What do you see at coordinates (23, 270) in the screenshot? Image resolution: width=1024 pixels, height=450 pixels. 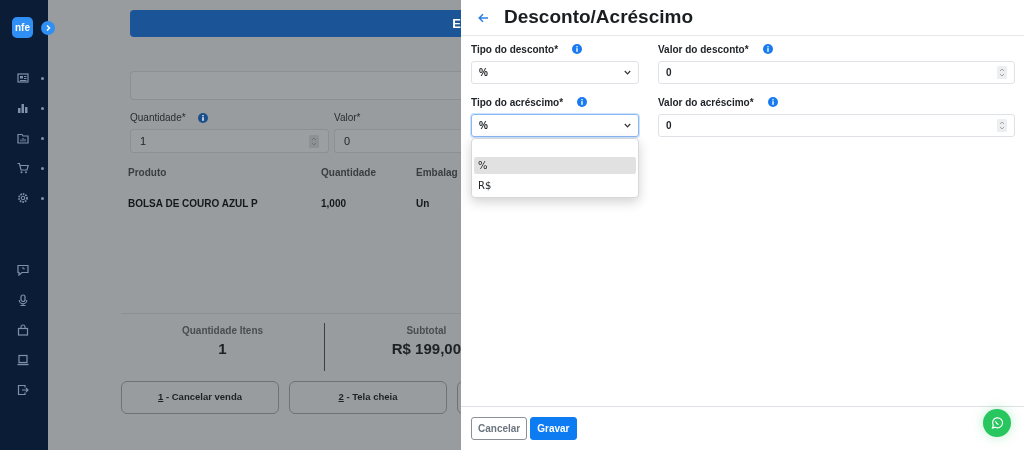 I see `chat-icon` at bounding box center [23, 270].